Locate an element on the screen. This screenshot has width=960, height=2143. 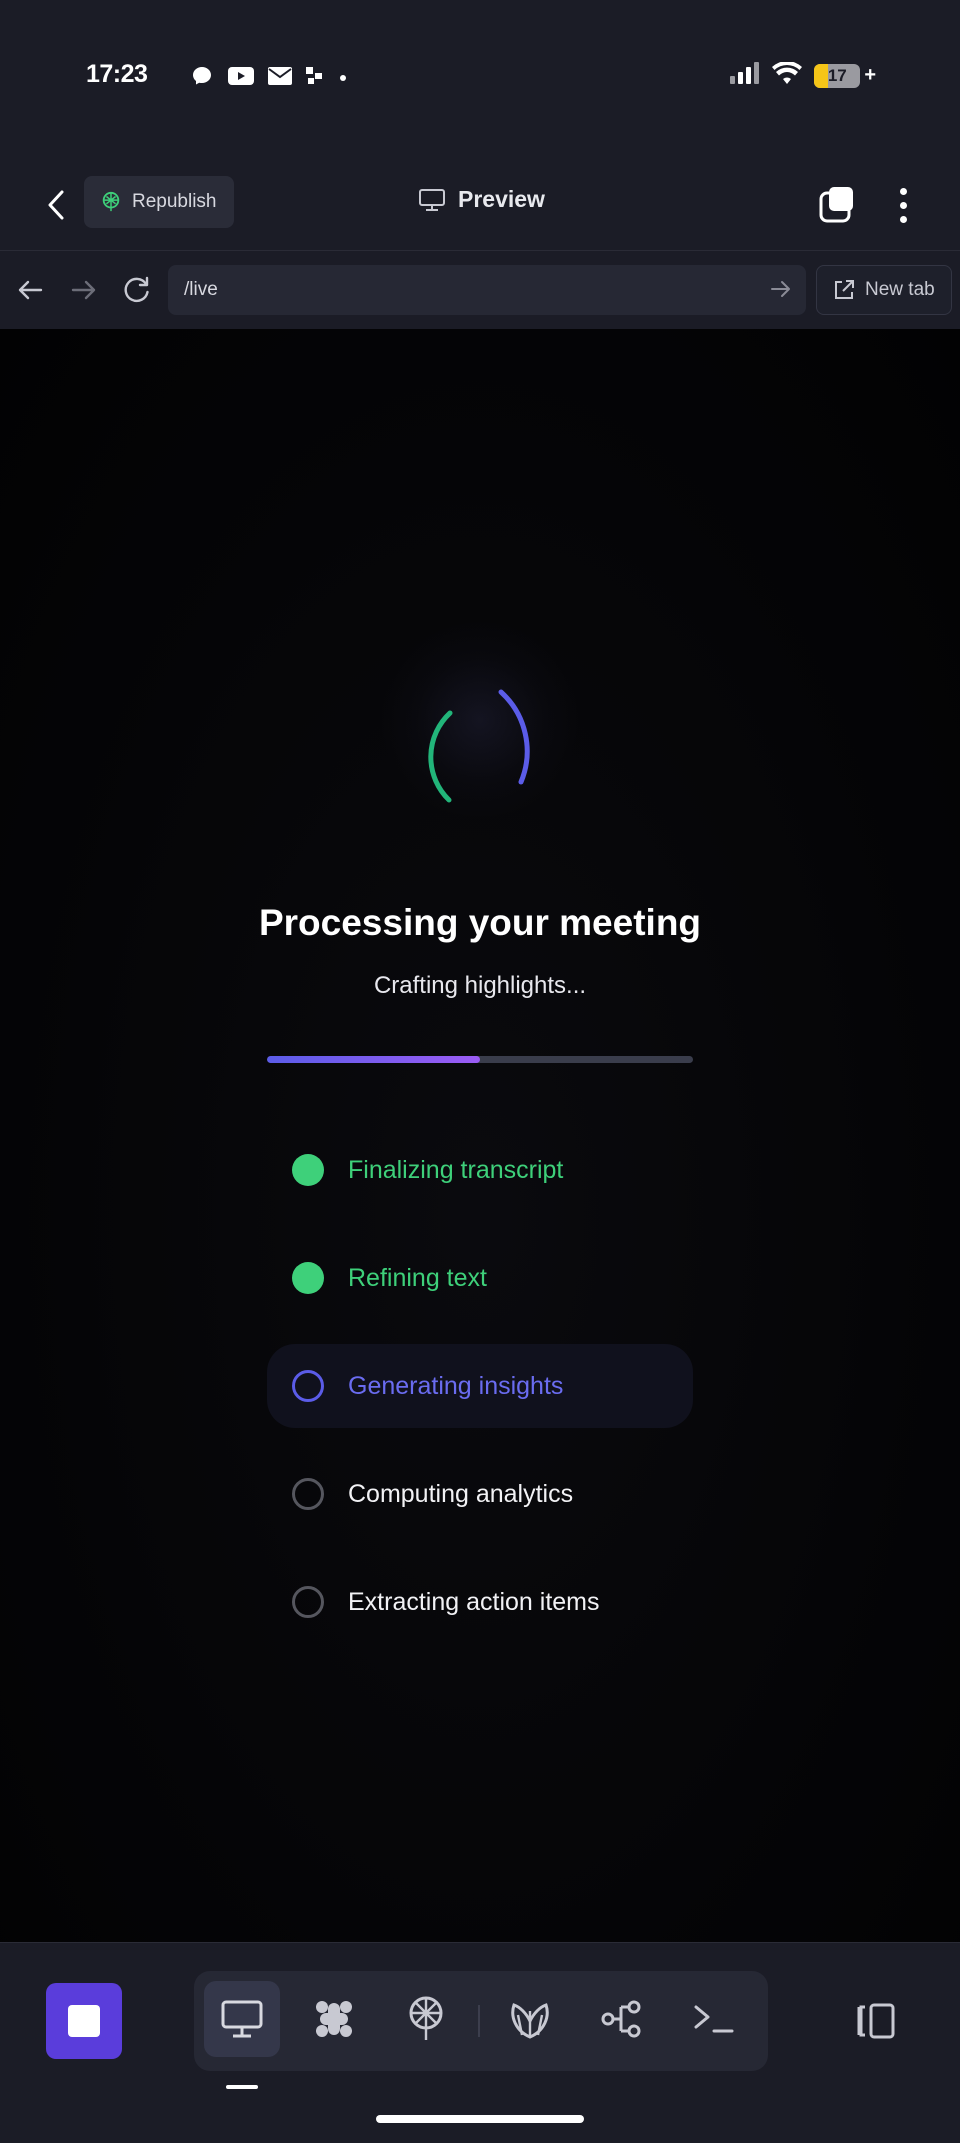
tabs-icon is located at coordinates (836, 205).